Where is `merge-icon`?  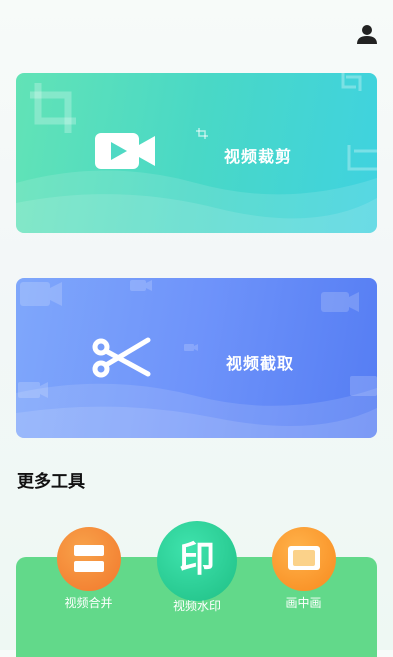
merge-icon is located at coordinates (88, 559).